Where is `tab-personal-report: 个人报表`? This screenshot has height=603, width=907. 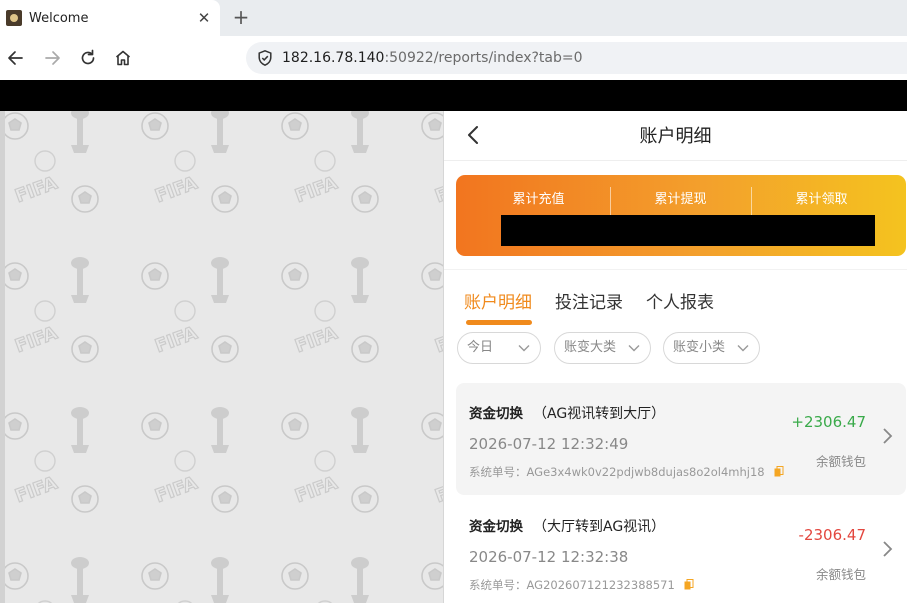 tab-personal-report: 个人报表 is located at coordinates (680, 300).